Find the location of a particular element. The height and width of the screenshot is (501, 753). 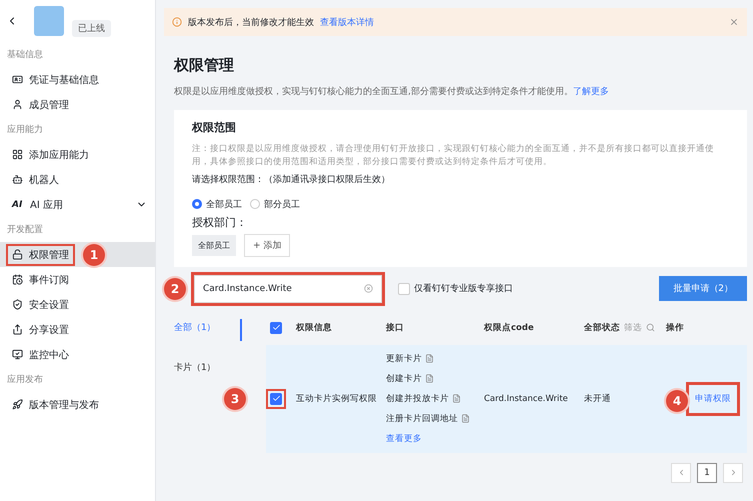

close-icon is located at coordinates (734, 22).